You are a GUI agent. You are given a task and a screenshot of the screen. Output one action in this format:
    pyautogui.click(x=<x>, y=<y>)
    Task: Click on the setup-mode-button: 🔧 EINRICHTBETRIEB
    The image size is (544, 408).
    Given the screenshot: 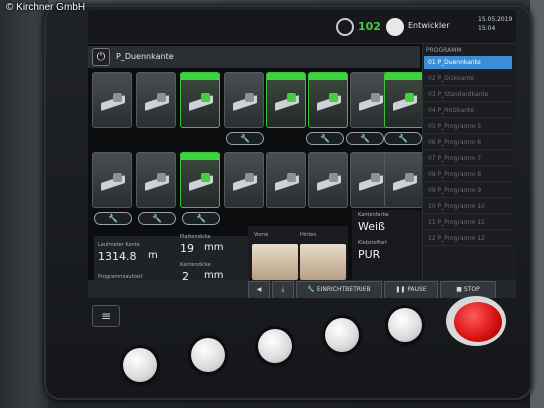 What is the action you would take?
    pyautogui.click(x=339, y=289)
    